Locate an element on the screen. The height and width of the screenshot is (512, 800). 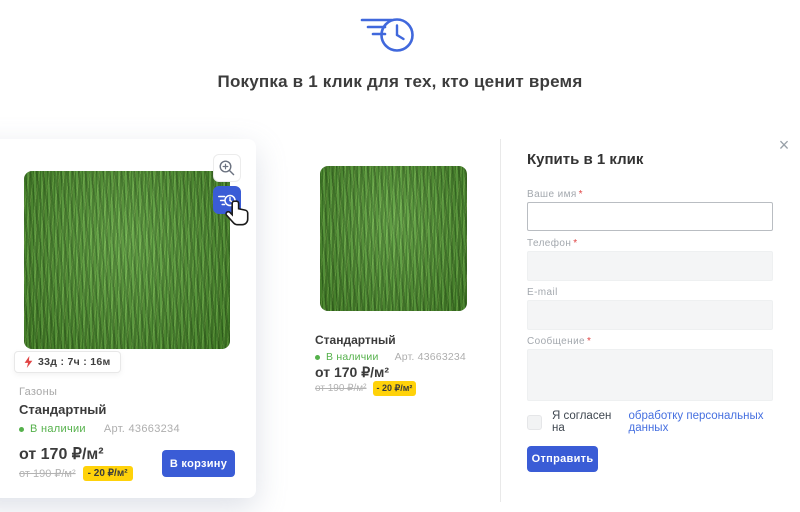
submit-button: Отправить is located at coordinates (562, 459).